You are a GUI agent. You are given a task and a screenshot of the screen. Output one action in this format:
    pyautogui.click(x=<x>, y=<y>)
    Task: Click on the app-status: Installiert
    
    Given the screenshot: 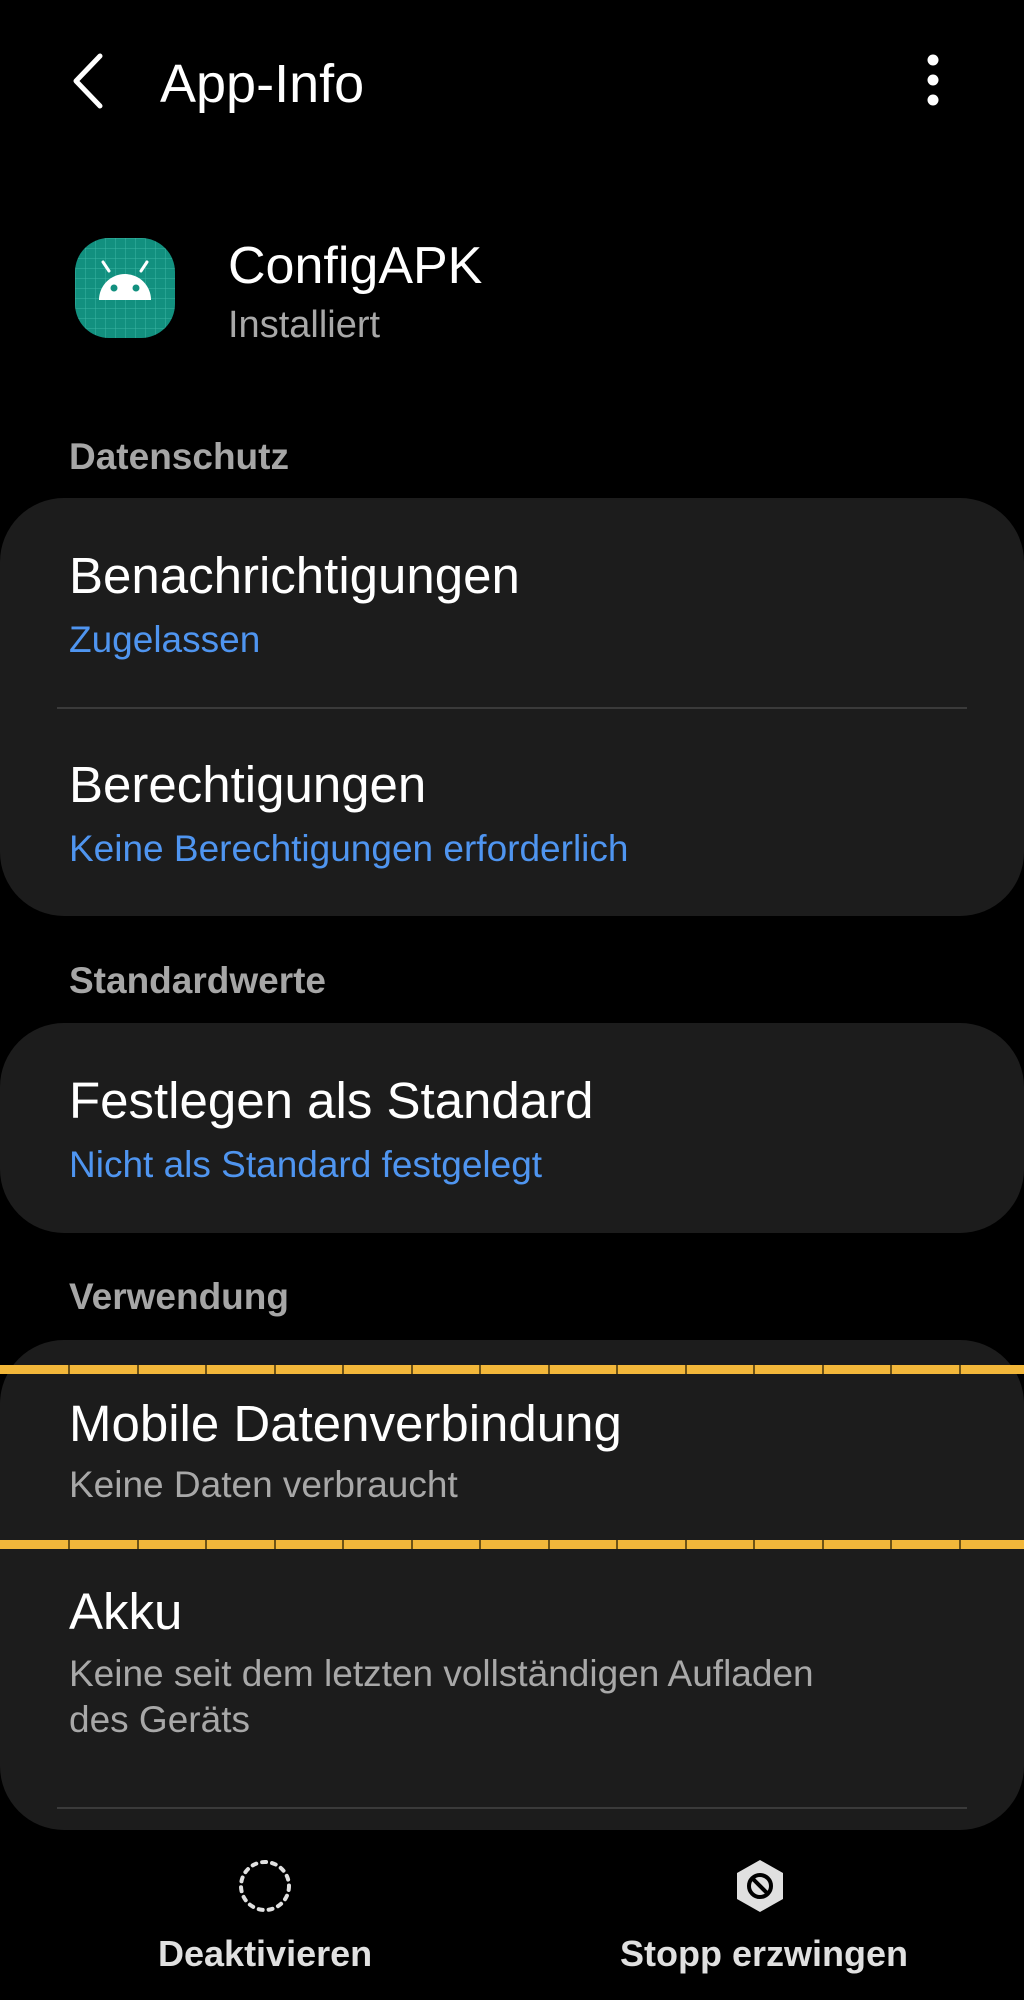 What is the action you would take?
    pyautogui.click(x=304, y=325)
    